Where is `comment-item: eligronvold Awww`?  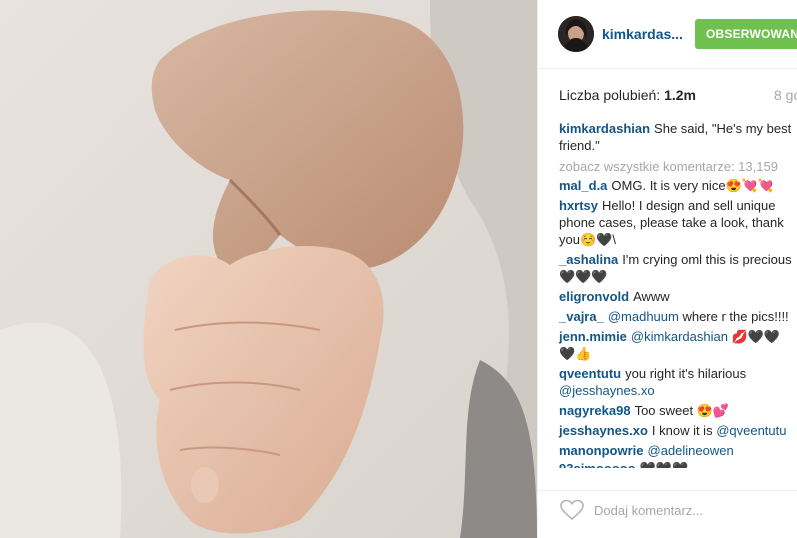
comment-item: eligronvold Awww is located at coordinates (677, 296).